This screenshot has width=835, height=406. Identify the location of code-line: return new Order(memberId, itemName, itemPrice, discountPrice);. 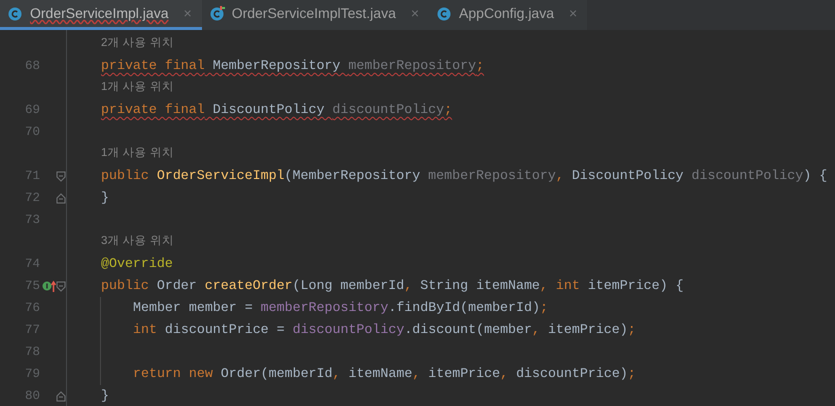
(384, 374).